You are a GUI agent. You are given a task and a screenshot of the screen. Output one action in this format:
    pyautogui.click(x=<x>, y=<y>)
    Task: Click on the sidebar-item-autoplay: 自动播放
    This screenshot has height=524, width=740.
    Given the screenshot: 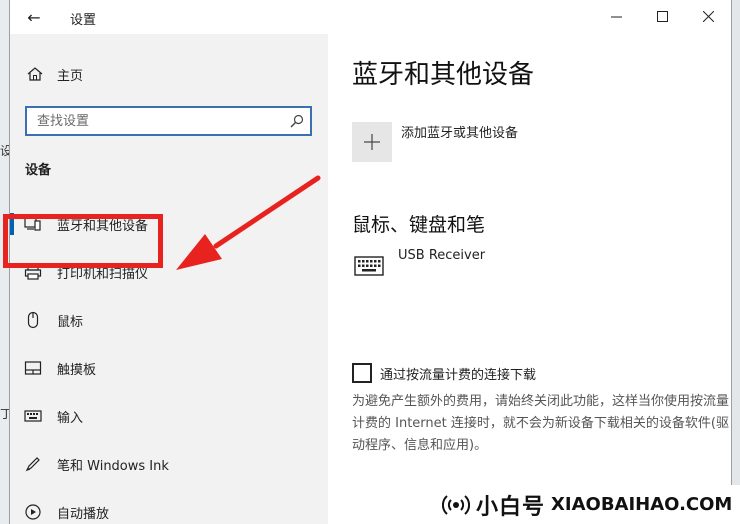 What is the action you would take?
    pyautogui.click(x=169, y=509)
    